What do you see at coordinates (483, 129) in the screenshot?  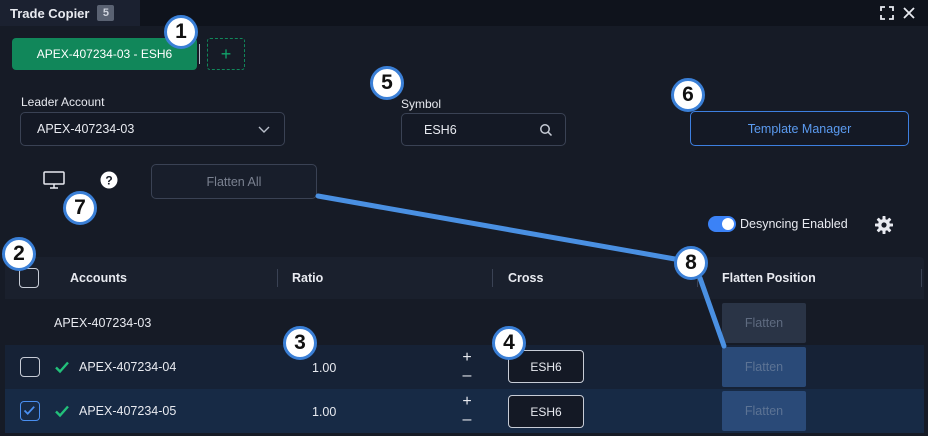 I see `symbol-search-input: ESH6` at bounding box center [483, 129].